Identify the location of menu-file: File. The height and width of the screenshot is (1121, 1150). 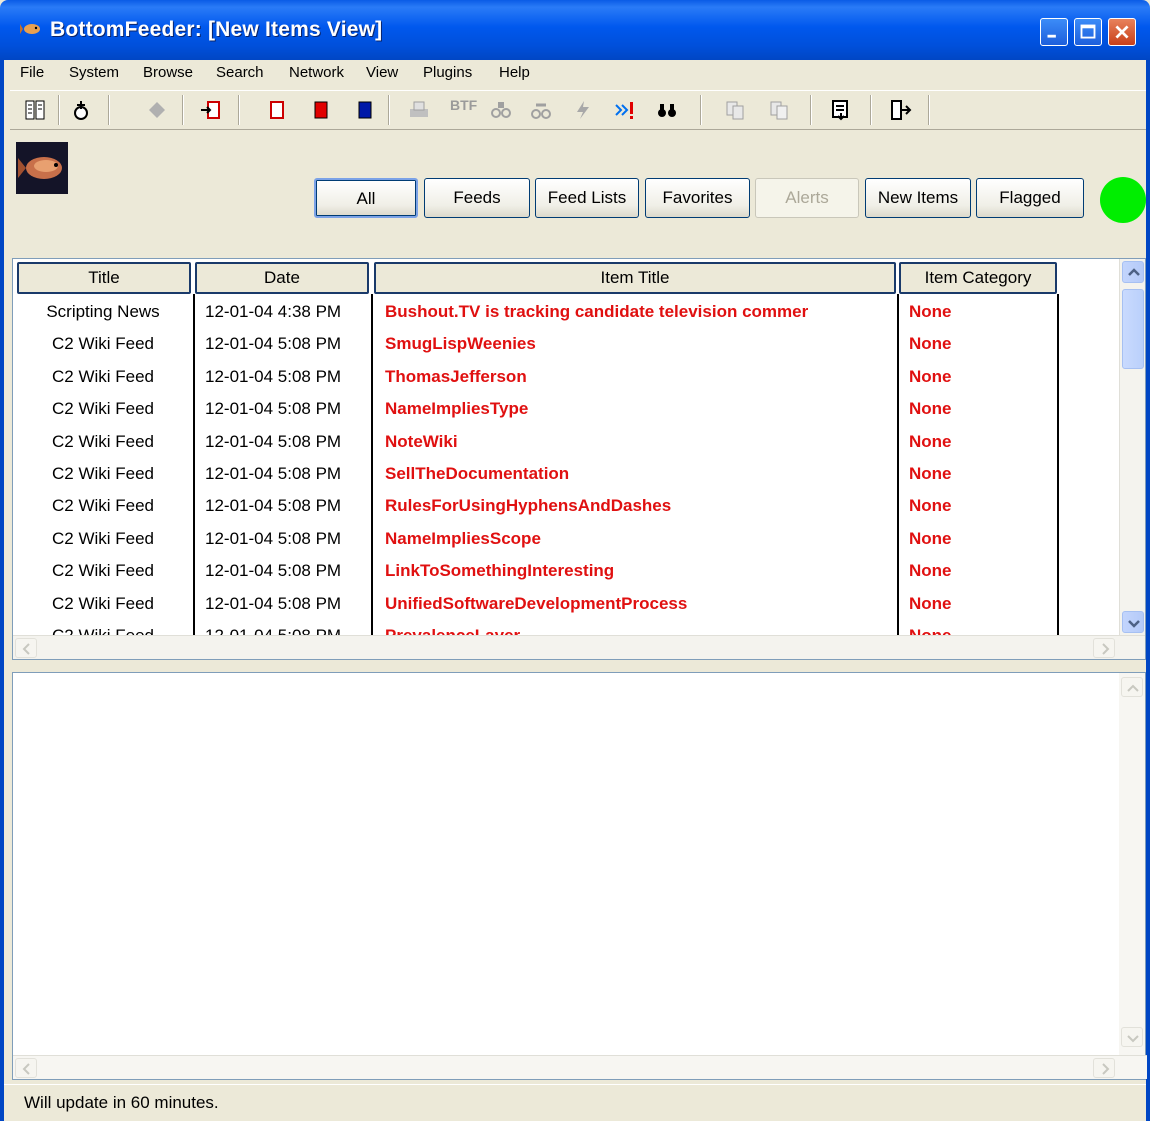
(32, 72).